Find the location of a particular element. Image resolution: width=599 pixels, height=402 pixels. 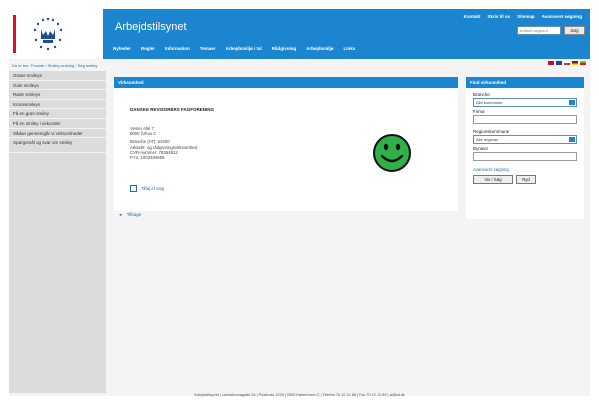

poland-flag-icon is located at coordinates (567, 63).